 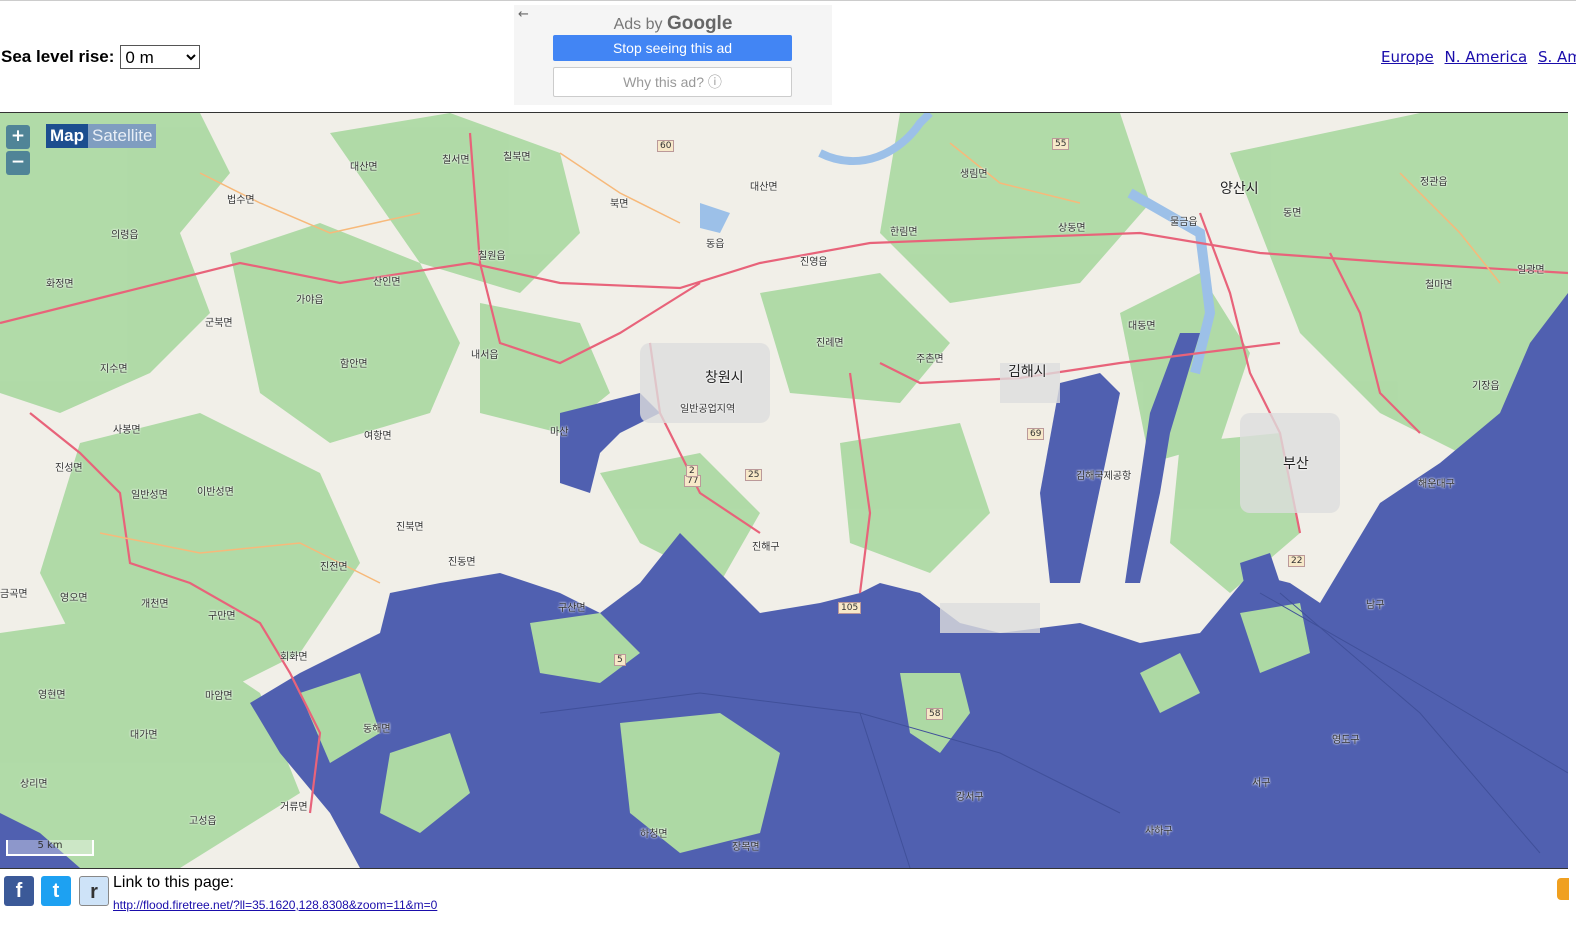 I want to click on place-label: 서구, so click(x=1261, y=783).